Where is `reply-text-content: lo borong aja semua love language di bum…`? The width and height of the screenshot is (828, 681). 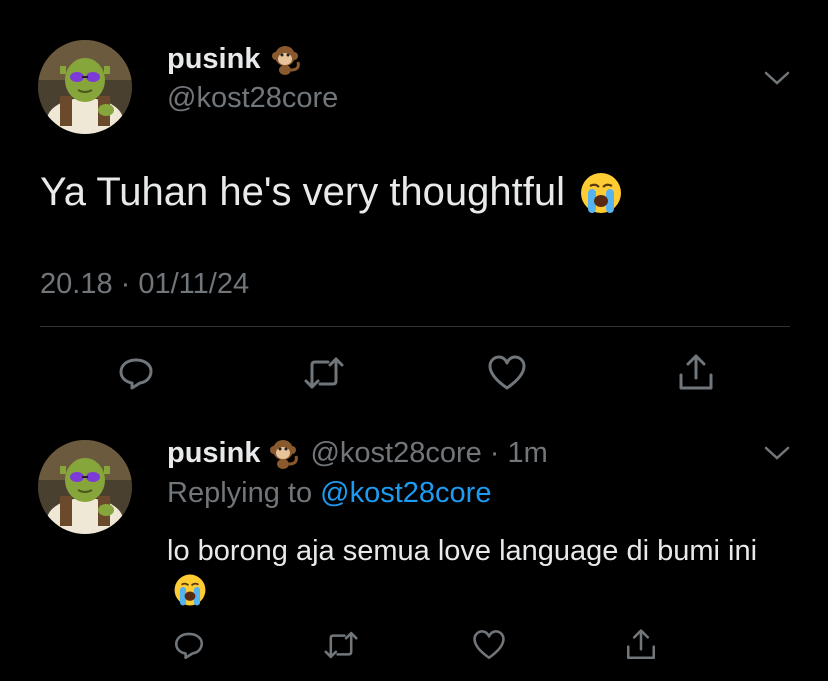 reply-text-content: lo borong aja semua love language di bum… is located at coordinates (462, 551).